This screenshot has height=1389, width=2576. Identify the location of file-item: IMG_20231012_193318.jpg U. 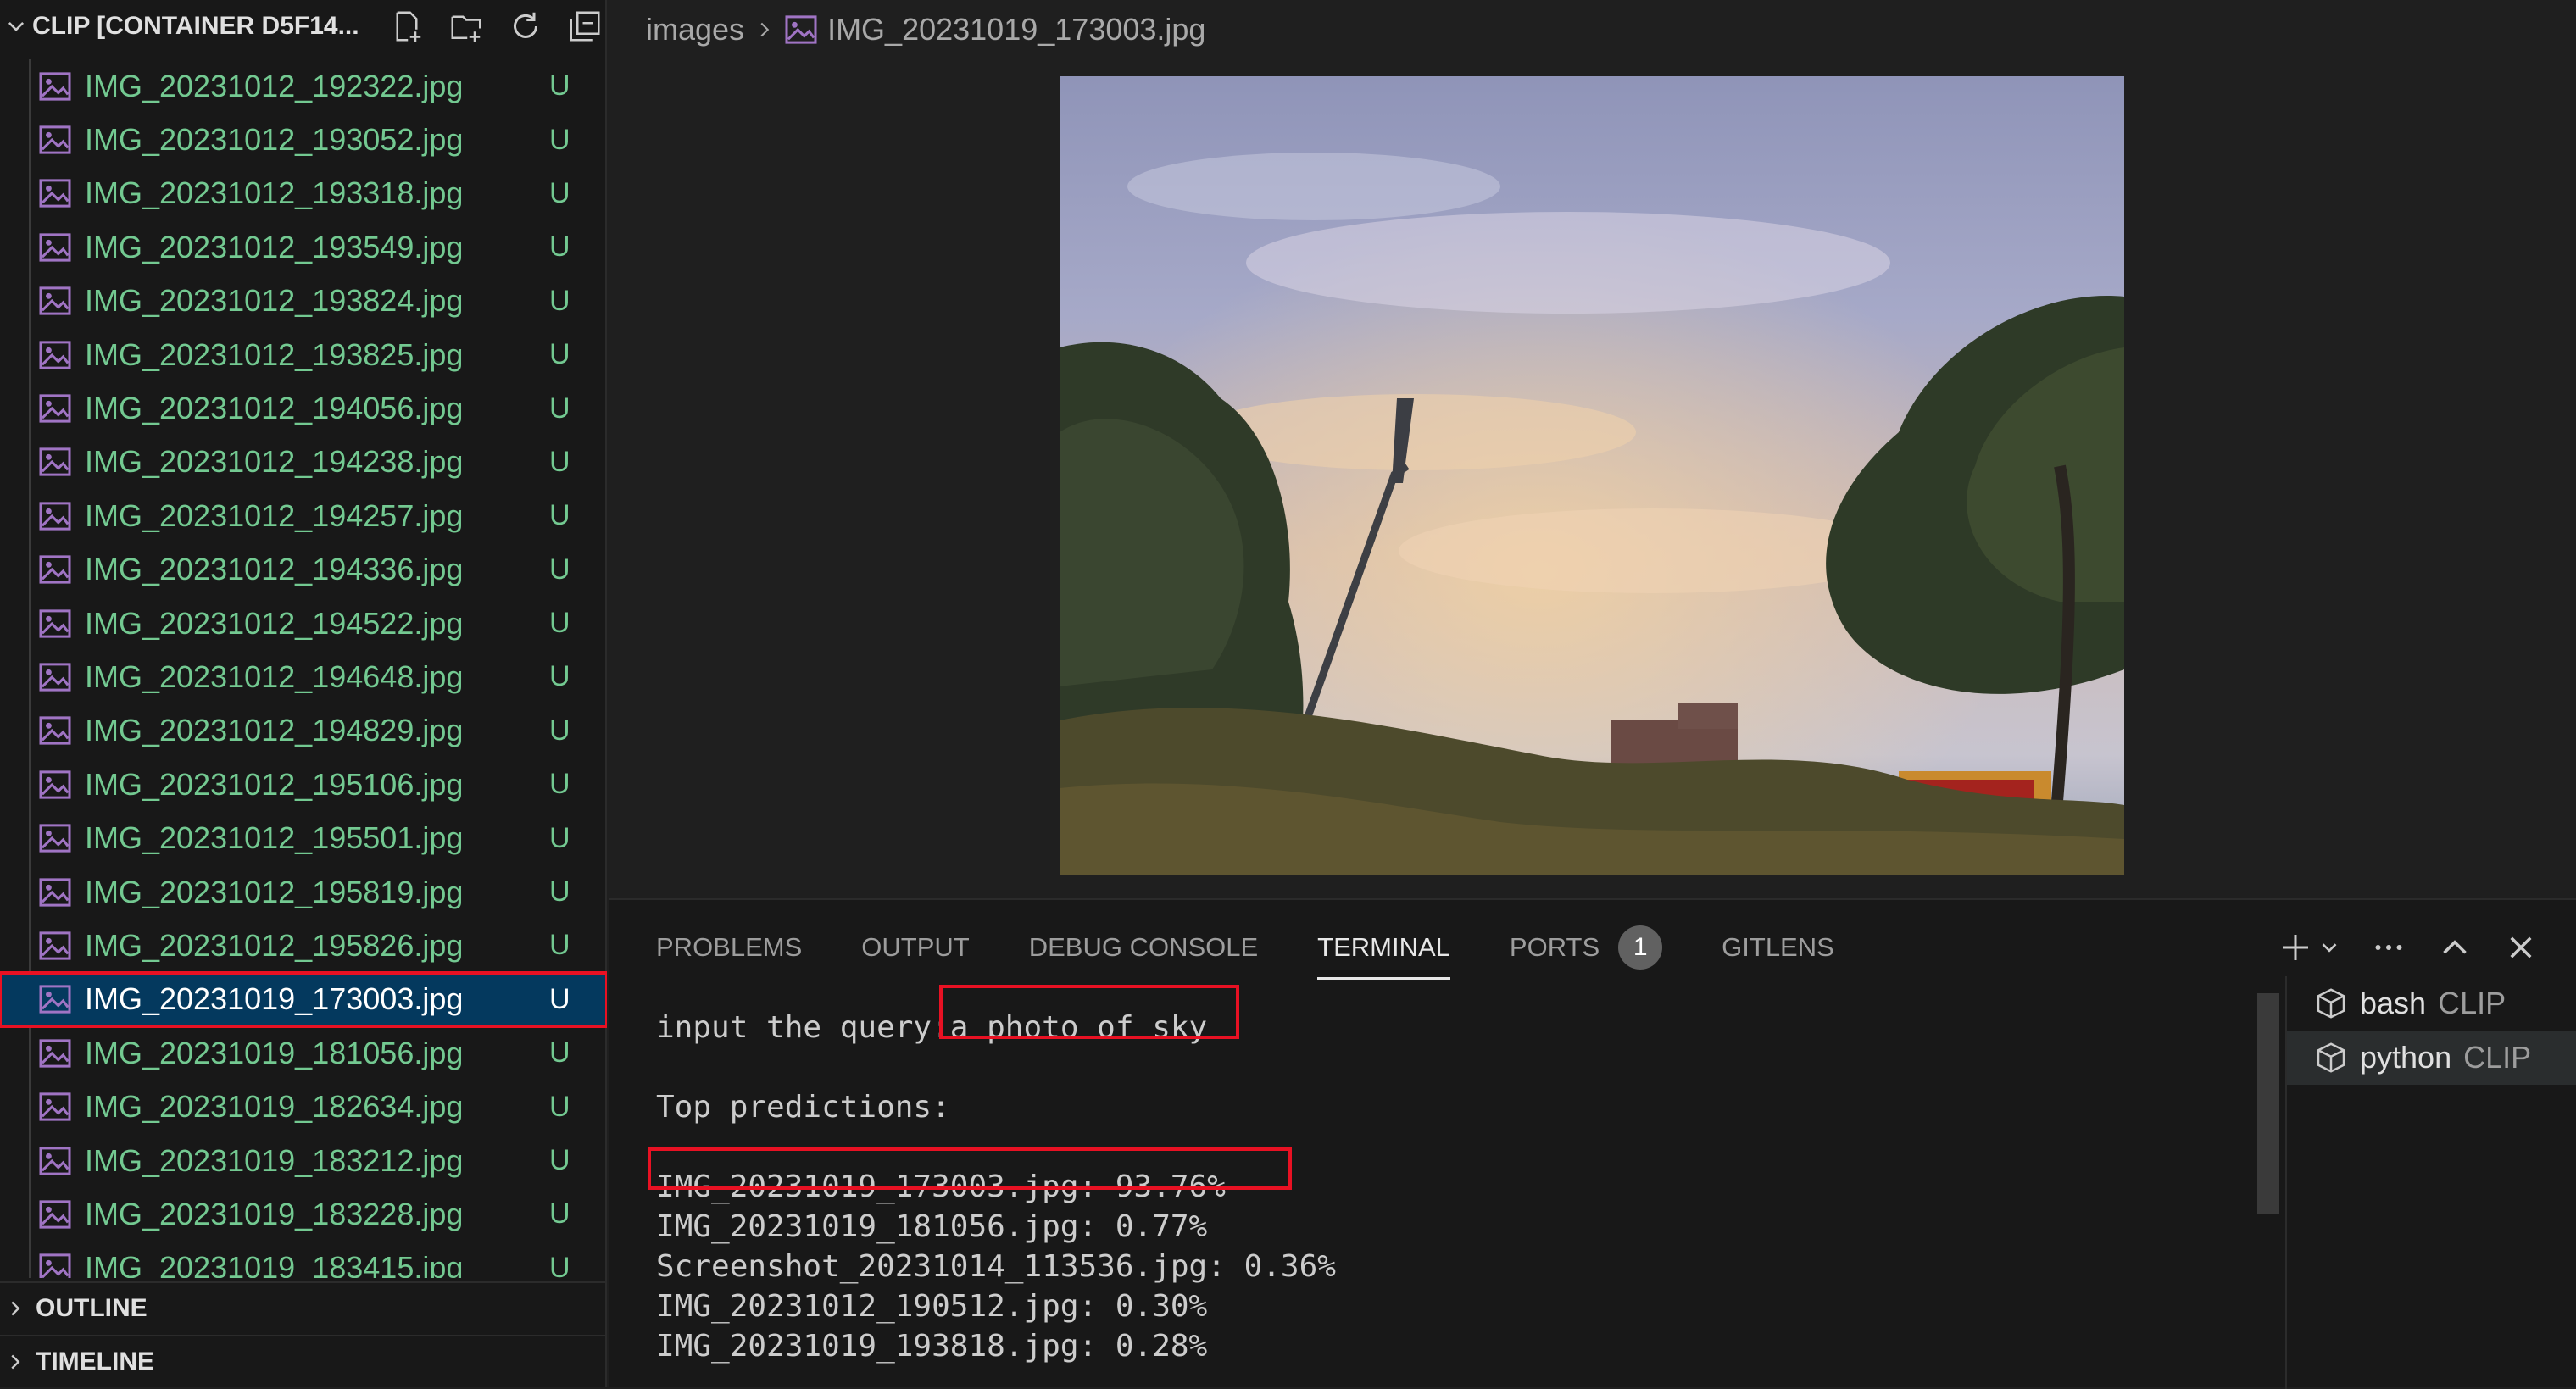
(303, 193).